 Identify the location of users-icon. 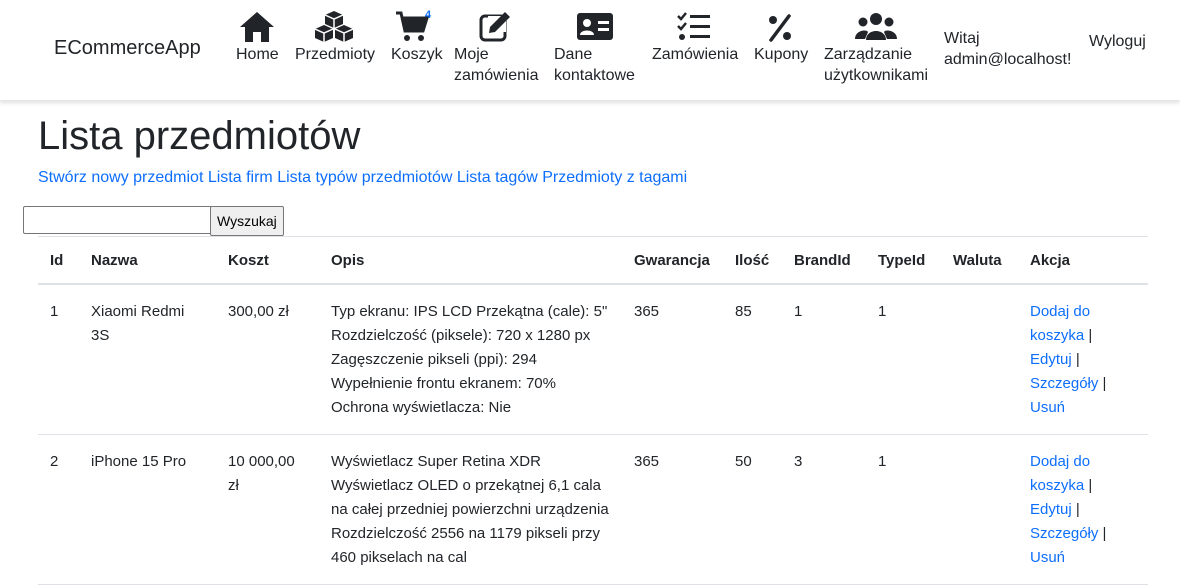
(876, 26).